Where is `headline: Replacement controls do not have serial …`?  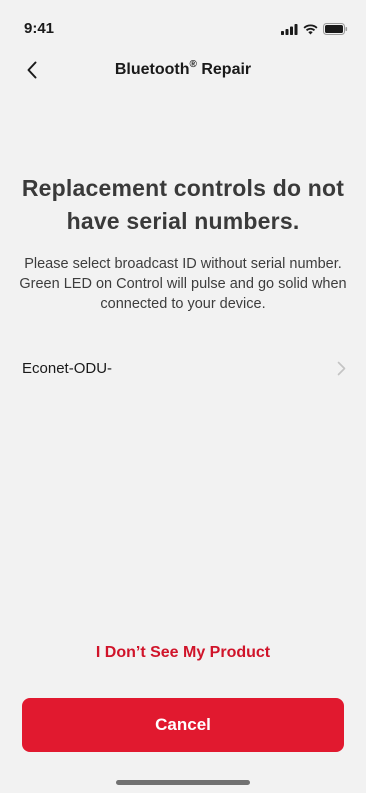 headline: Replacement controls do not have serial … is located at coordinates (183, 204).